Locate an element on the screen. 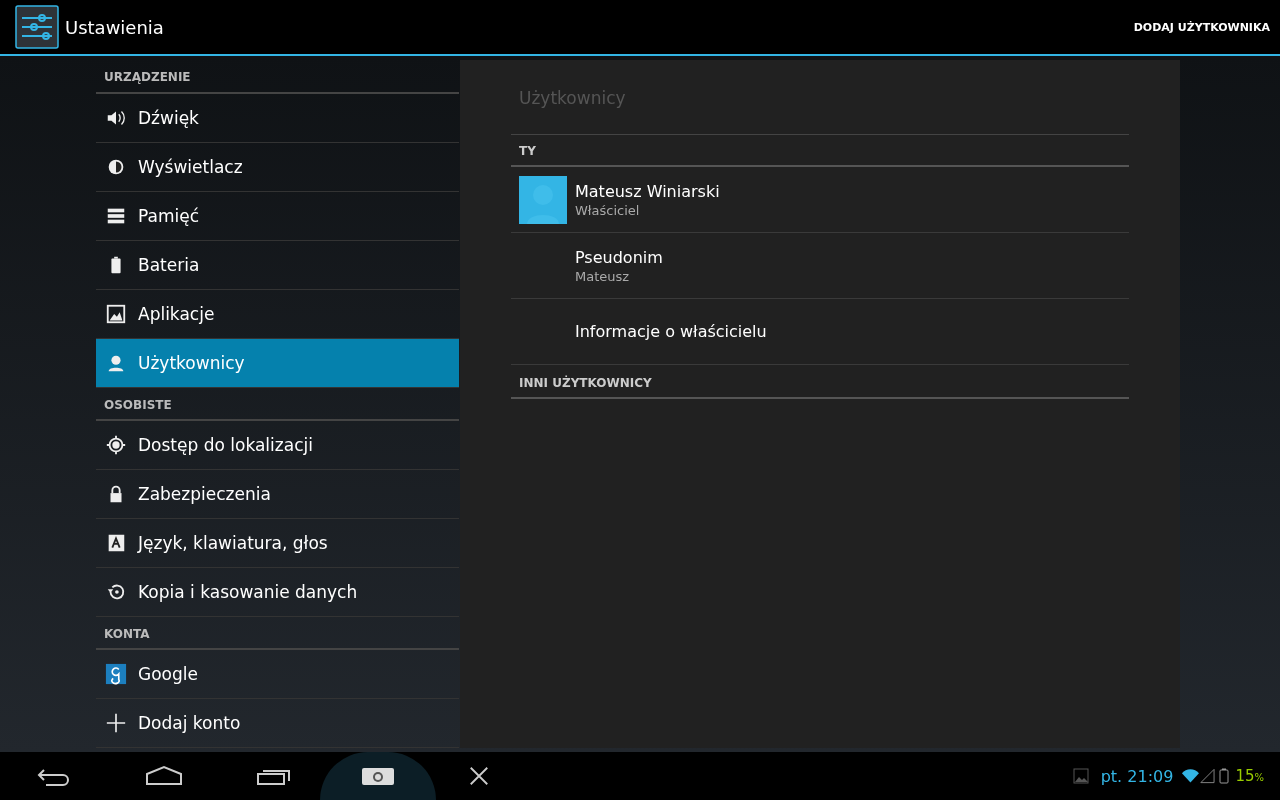  settings-item: Google is located at coordinates (277, 674).